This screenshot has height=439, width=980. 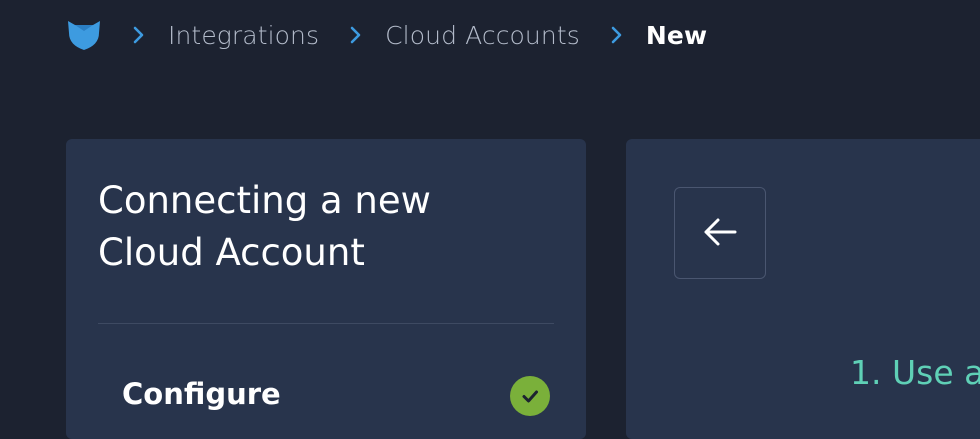 What do you see at coordinates (201, 394) in the screenshot?
I see `step-configure-label: Configure` at bounding box center [201, 394].